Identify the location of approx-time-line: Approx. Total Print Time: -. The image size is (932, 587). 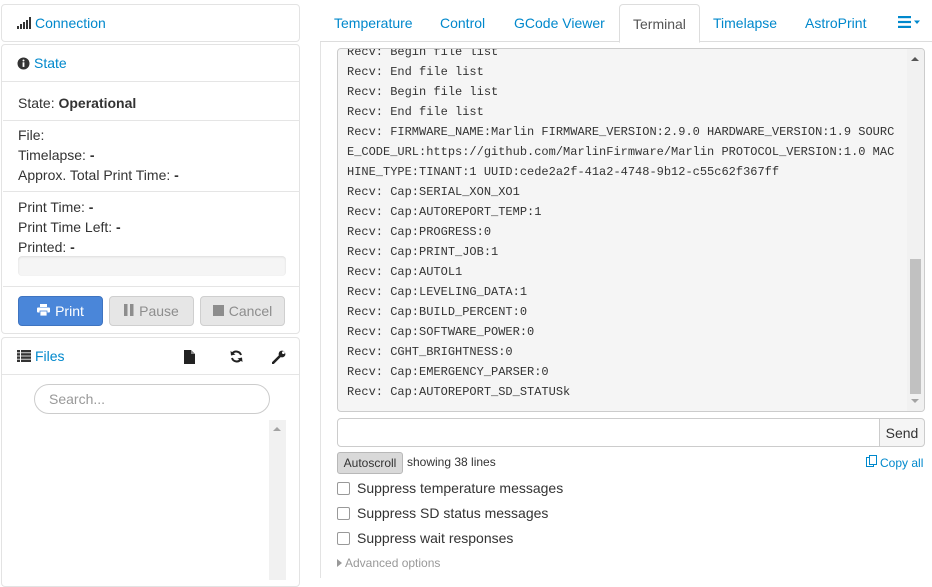
(98, 175).